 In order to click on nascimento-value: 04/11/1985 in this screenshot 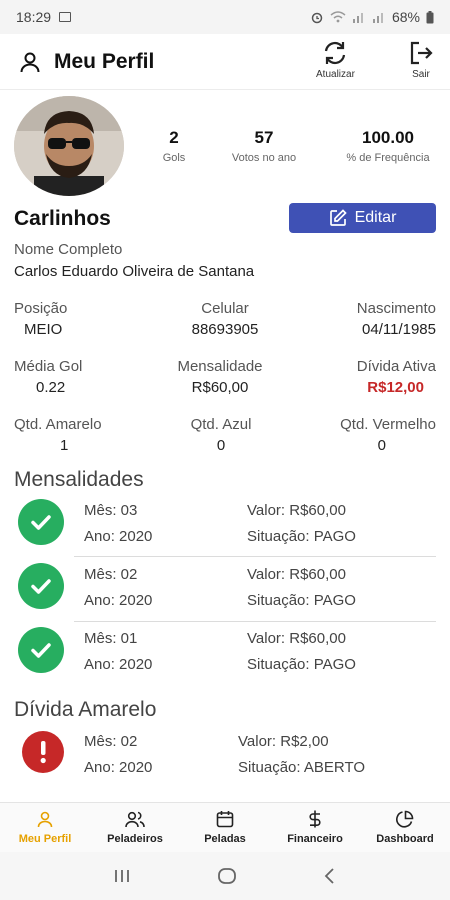, I will do `click(399, 329)`.